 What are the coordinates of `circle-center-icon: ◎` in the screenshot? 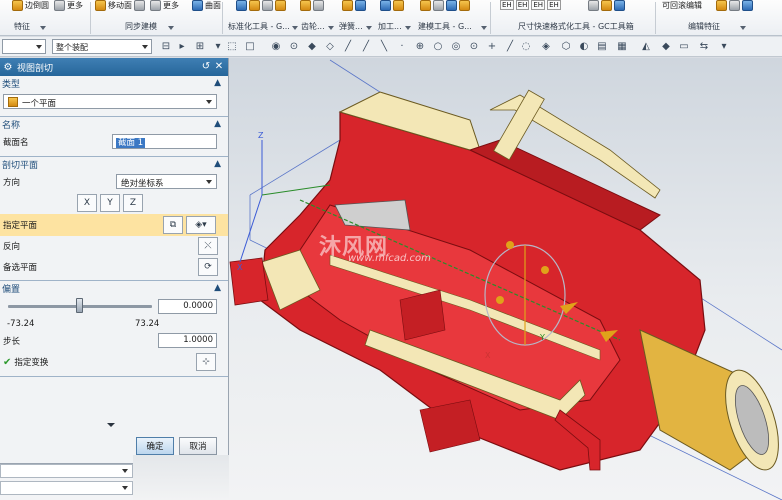 It's located at (456, 47).